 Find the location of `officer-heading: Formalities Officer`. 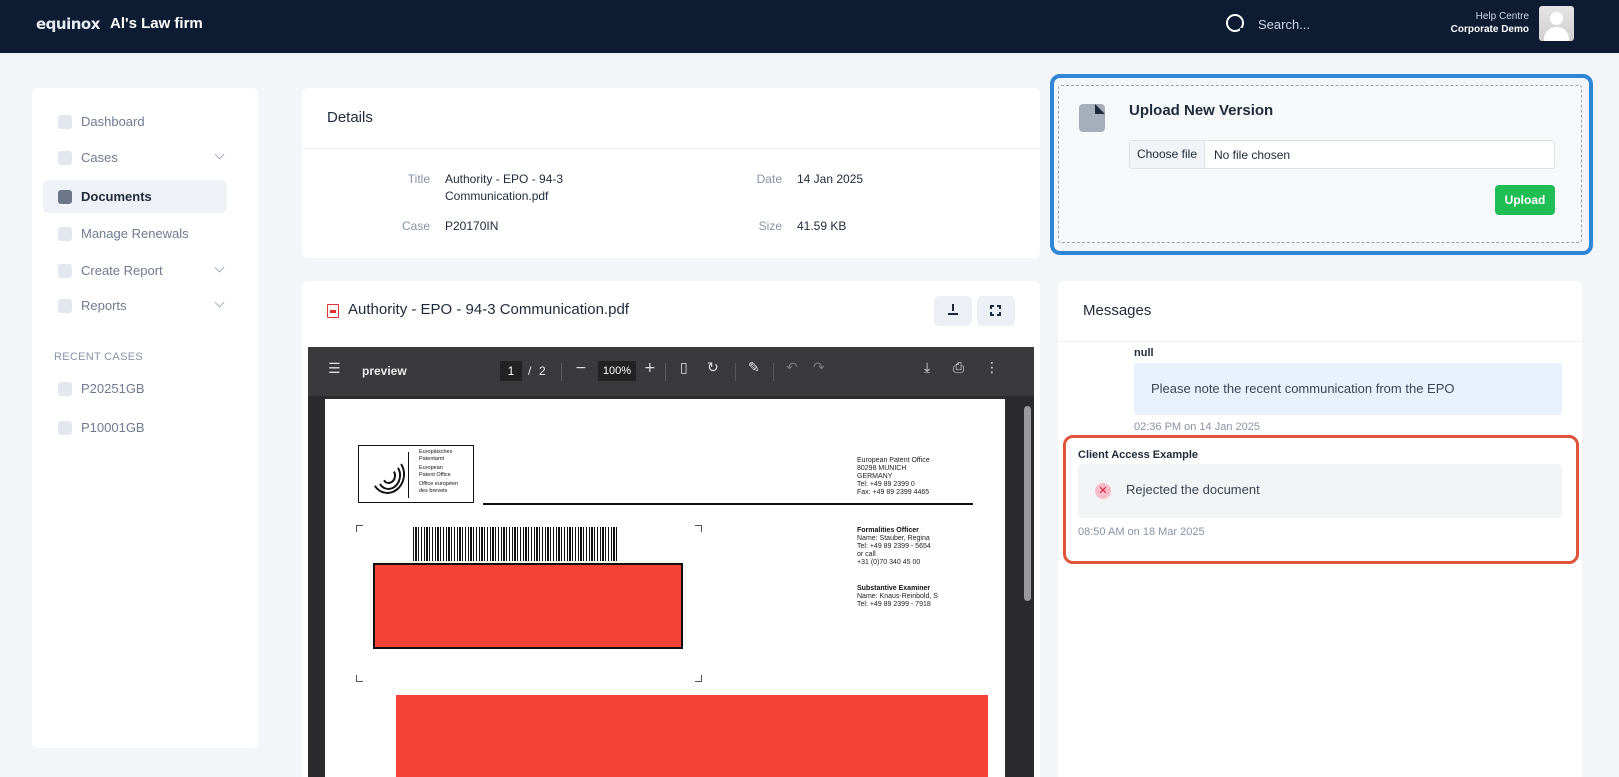

officer-heading: Formalities Officer is located at coordinates (888, 530).